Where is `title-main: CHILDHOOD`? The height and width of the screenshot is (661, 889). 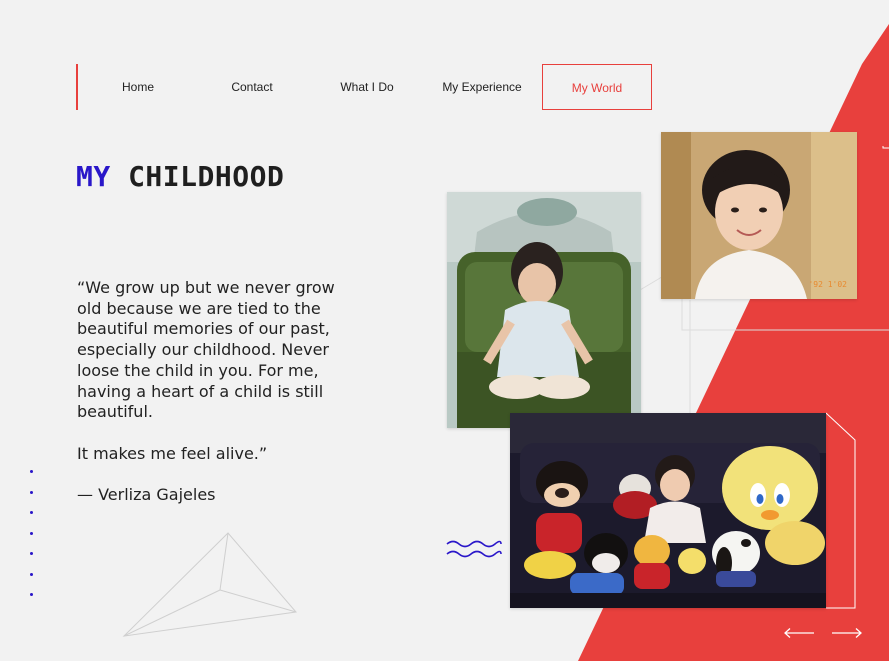
title-main: CHILDHOOD is located at coordinates (206, 176).